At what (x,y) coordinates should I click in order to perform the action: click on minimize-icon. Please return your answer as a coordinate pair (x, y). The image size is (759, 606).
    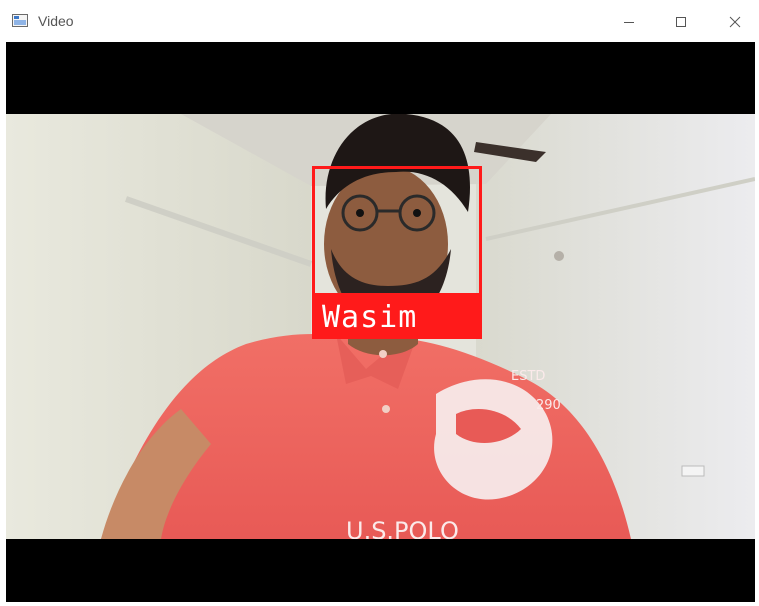
    Looking at the image, I should click on (629, 22).